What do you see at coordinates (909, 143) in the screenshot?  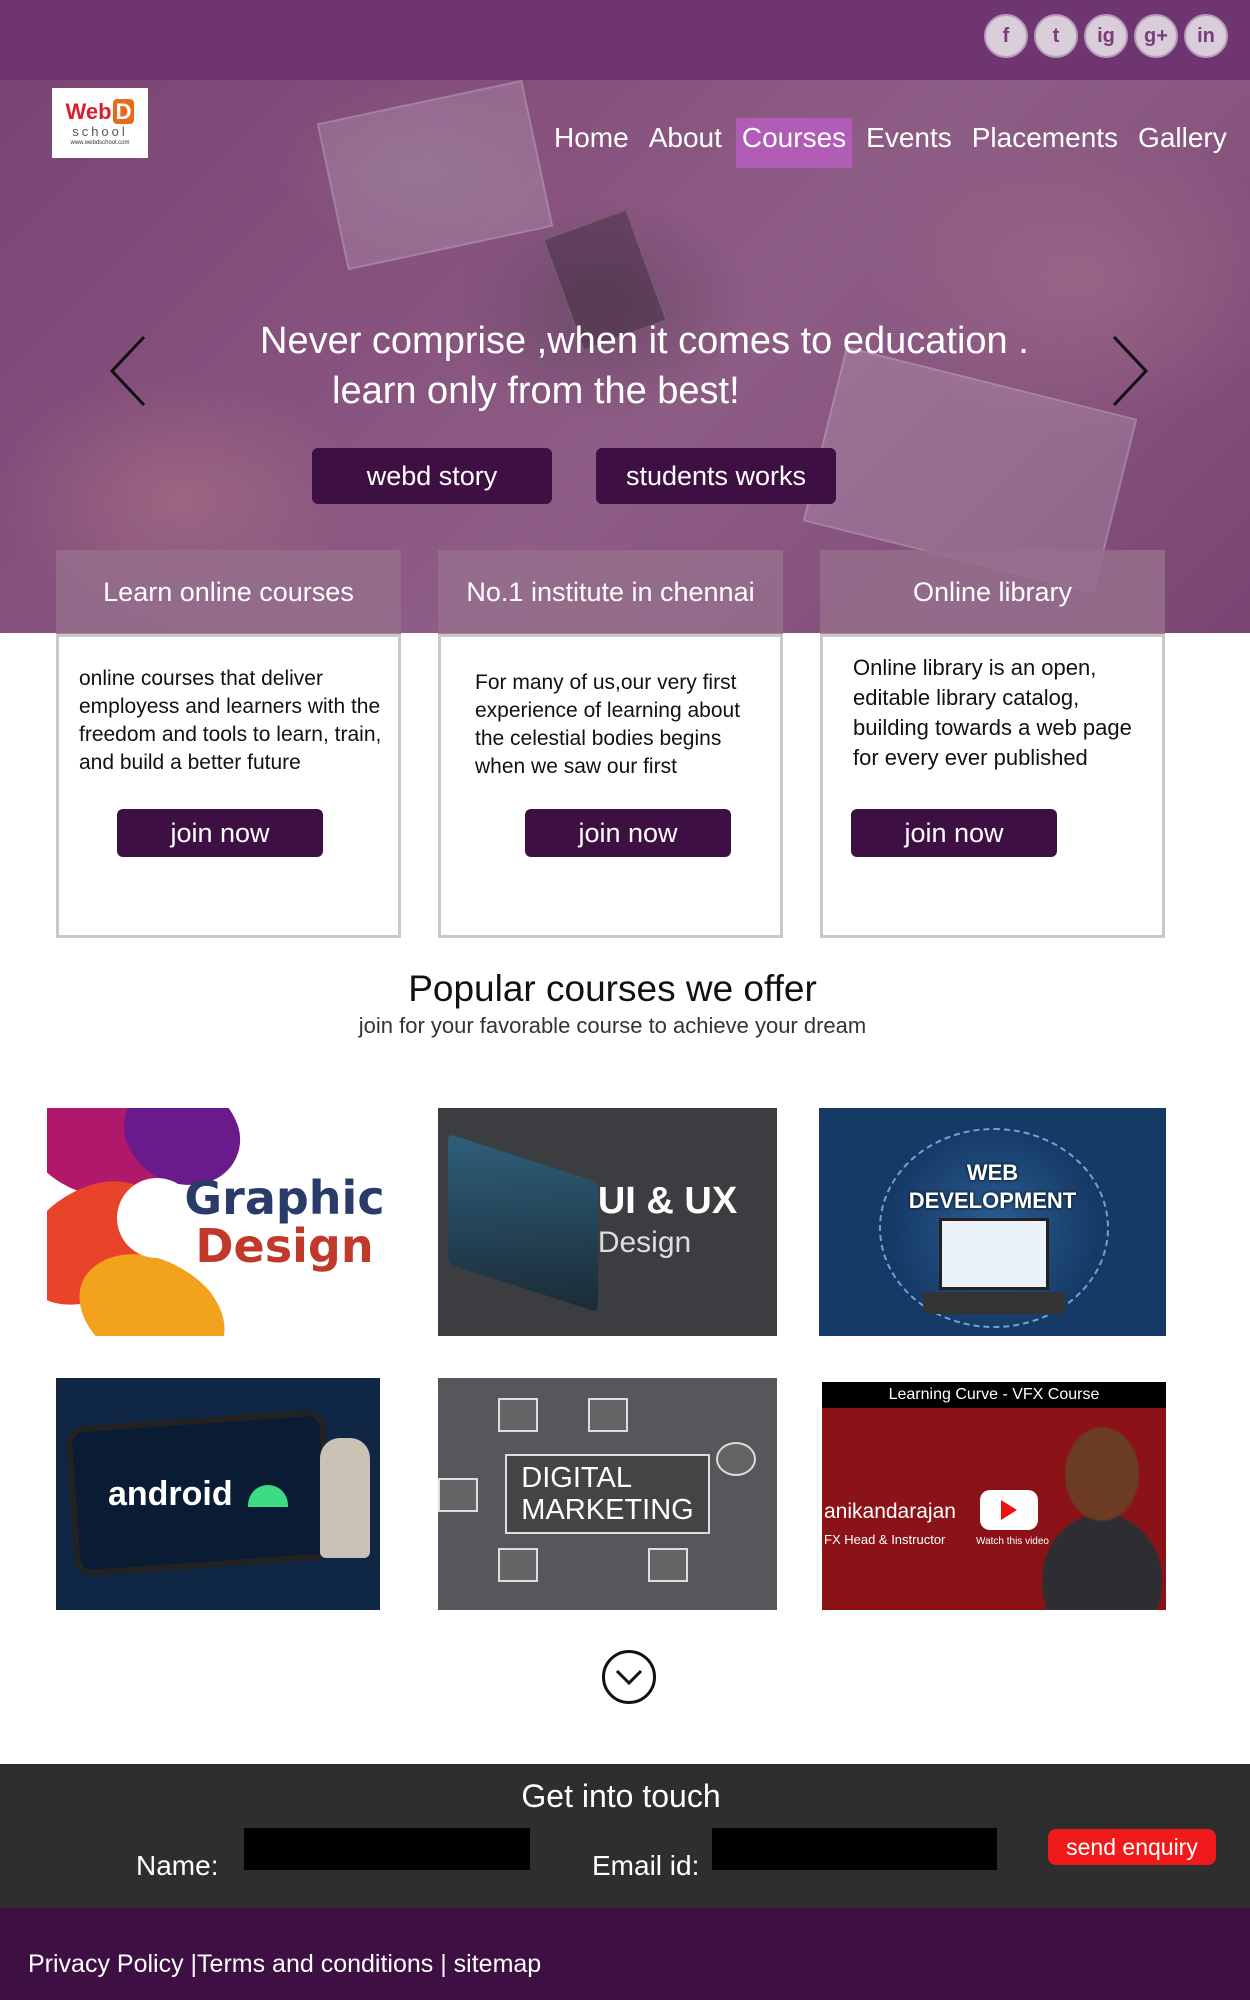 I see `nav-item-events: Events` at bounding box center [909, 143].